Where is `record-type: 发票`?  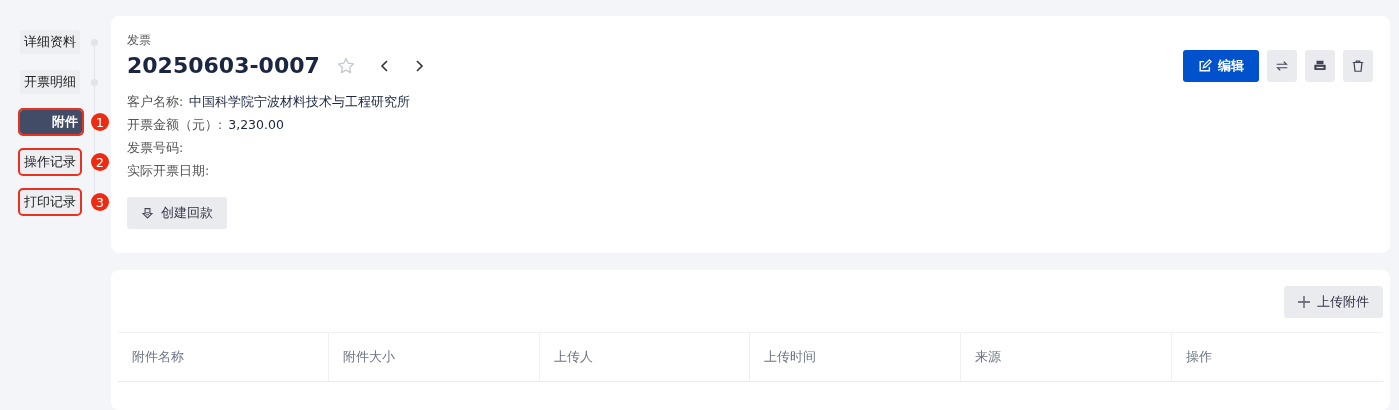 record-type: 发票 is located at coordinates (139, 40).